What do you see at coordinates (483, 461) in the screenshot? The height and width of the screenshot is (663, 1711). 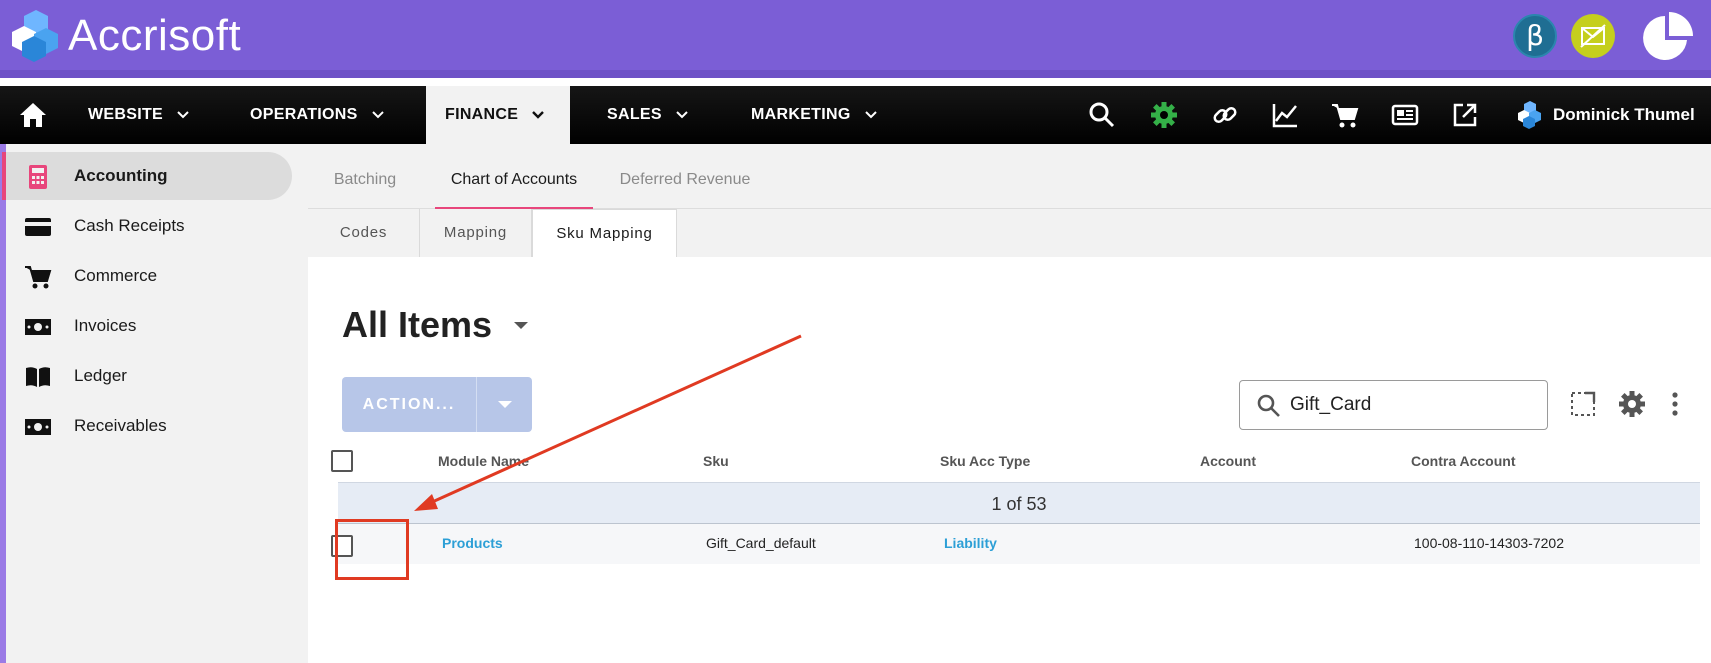 I see `column-header-module-name: Module Name` at bounding box center [483, 461].